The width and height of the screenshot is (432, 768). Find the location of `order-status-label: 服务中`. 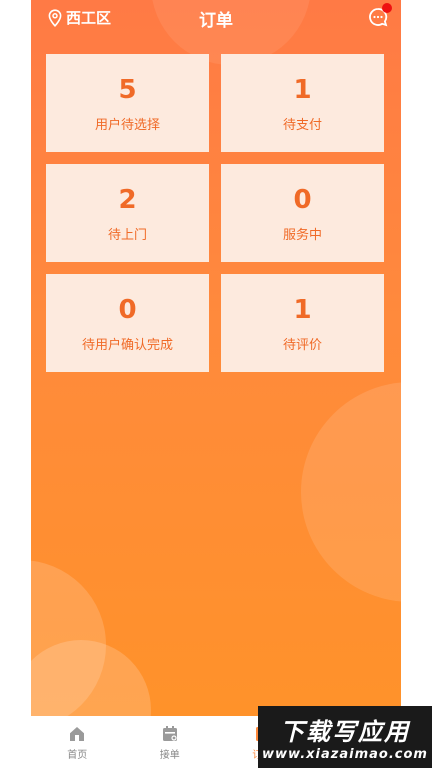

order-status-label: 服务中 is located at coordinates (302, 235).